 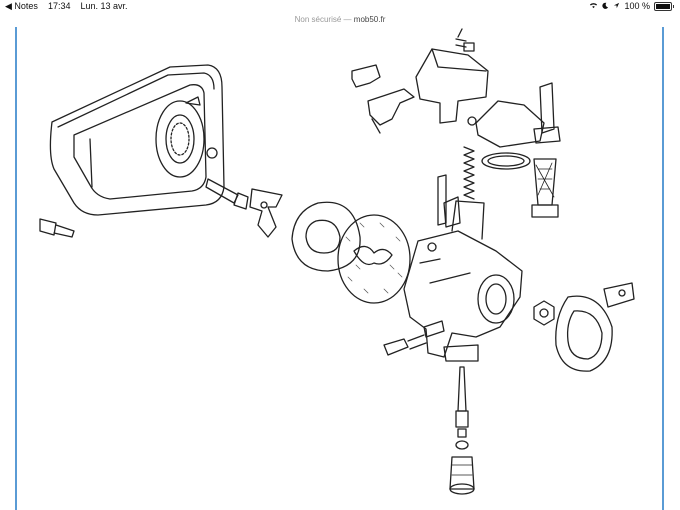 What do you see at coordinates (463, 281) in the screenshot?
I see `carburetor-body` at bounding box center [463, 281].